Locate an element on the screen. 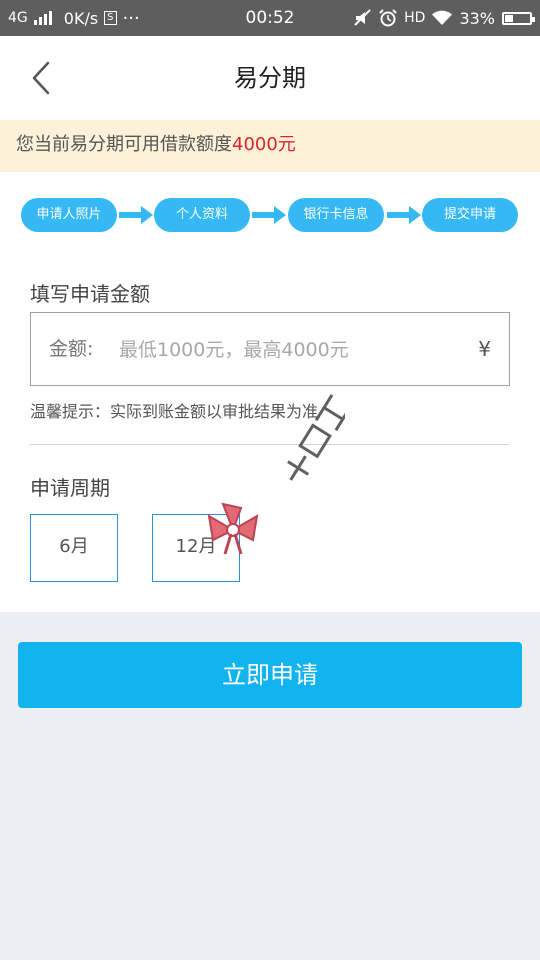  back-button is located at coordinates (44, 78).